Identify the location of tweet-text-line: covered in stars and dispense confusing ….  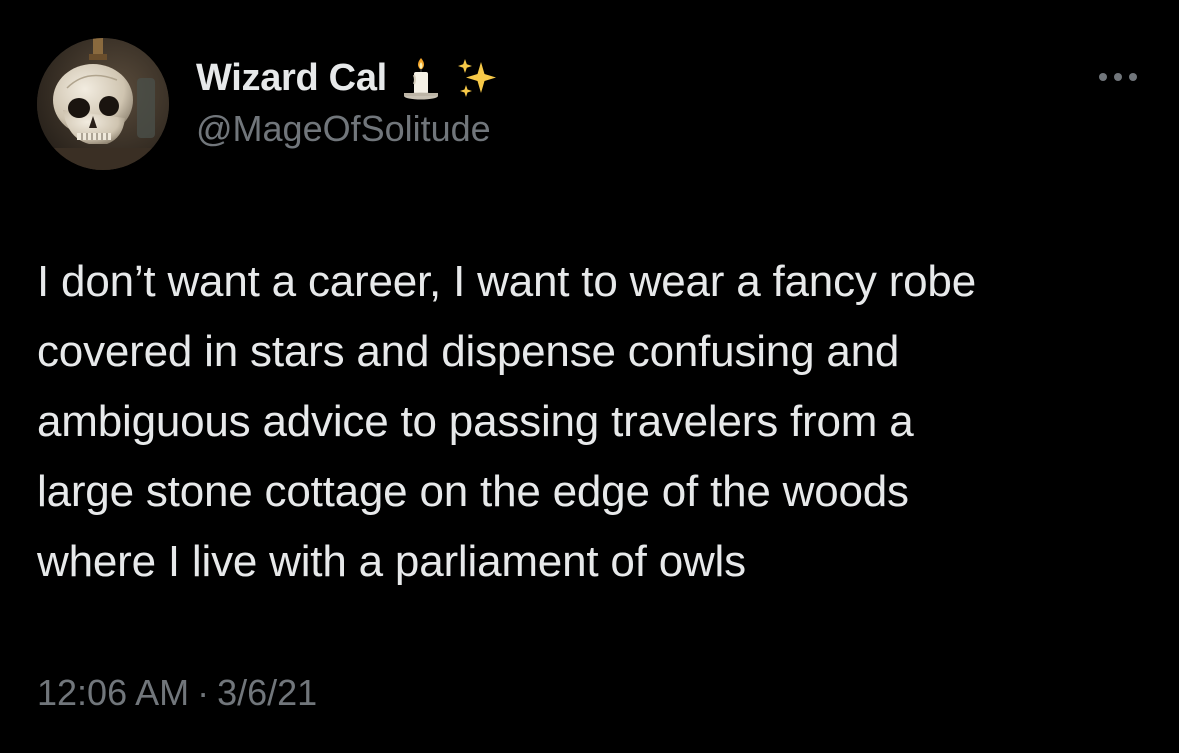
(468, 351).